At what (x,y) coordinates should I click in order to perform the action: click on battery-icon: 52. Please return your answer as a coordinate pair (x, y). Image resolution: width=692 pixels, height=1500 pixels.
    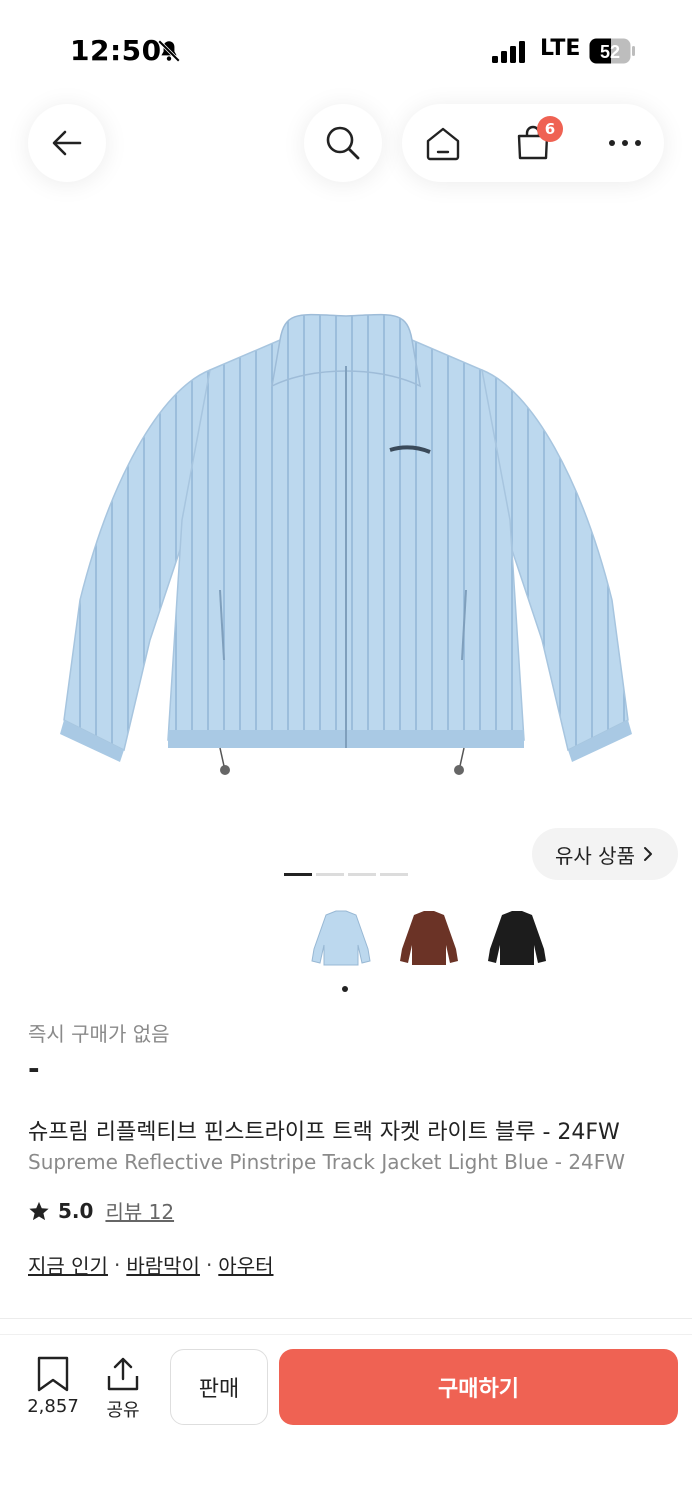
    Looking at the image, I should click on (612, 51).